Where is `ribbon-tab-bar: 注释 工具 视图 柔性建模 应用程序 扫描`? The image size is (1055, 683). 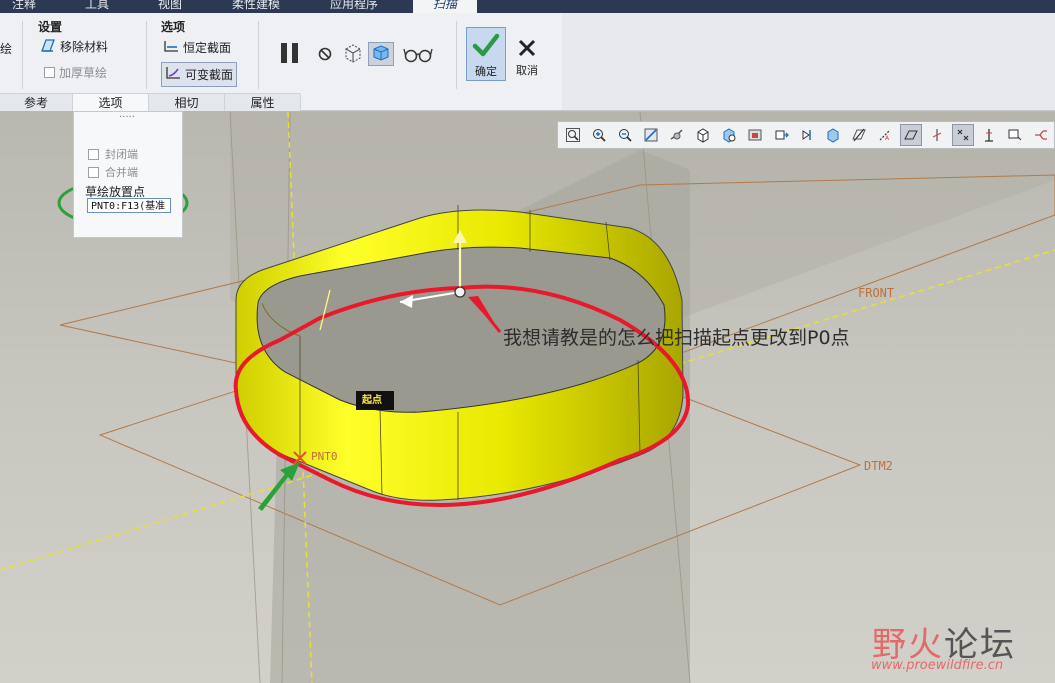
ribbon-tab-bar: 注释 工具 视图 柔性建模 应用程序 扫描 is located at coordinates (527, 6).